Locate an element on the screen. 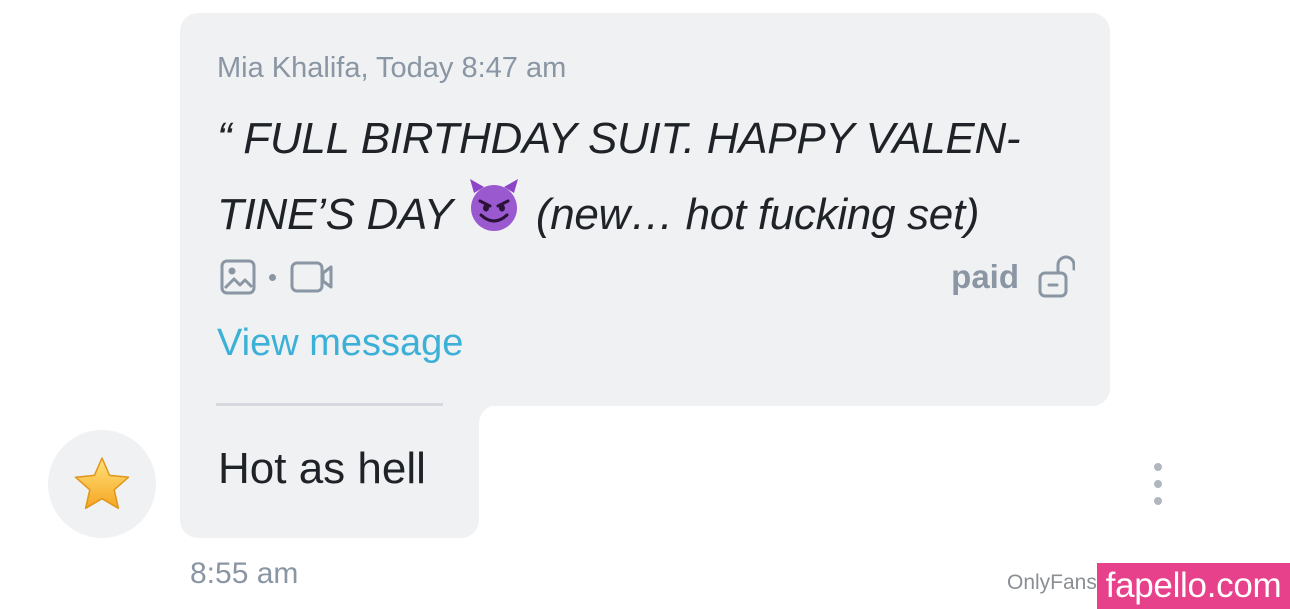 The width and height of the screenshot is (1290, 609). video-icon is located at coordinates (311, 277).